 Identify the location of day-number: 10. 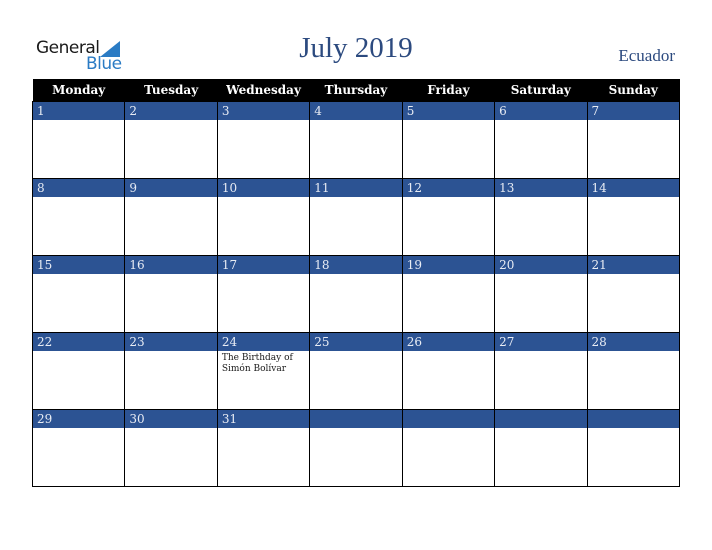
(263, 188).